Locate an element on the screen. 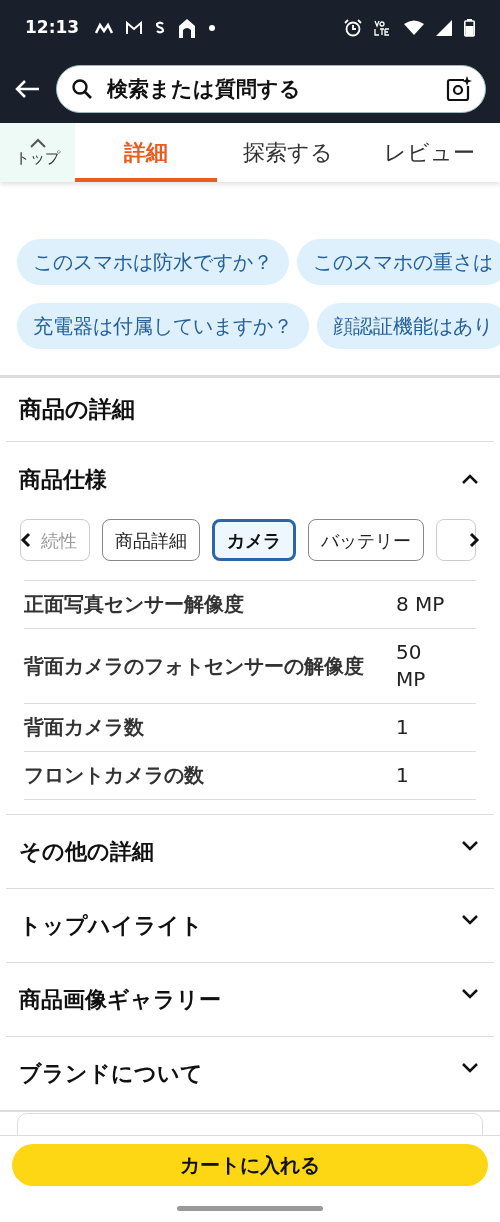  accordion-title: 商品仕様 is located at coordinates (63, 479).